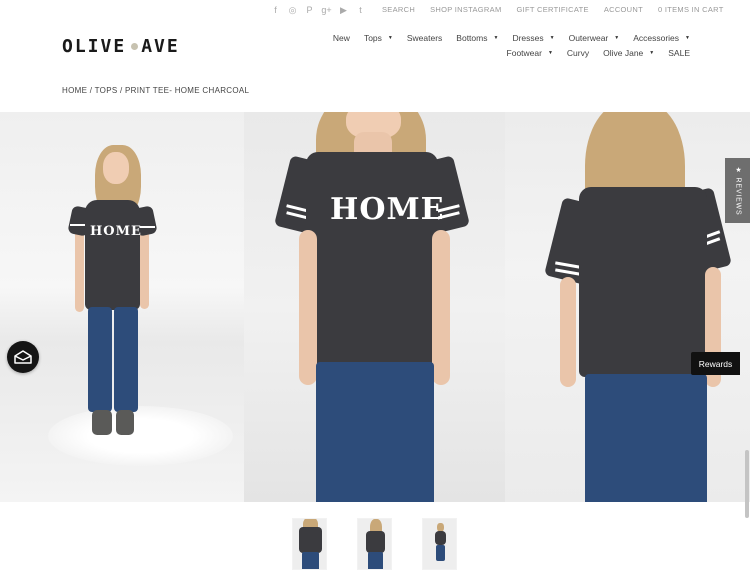 This screenshot has height=579, width=750. What do you see at coordinates (747, 484) in the screenshot?
I see `page-scrollbar` at bounding box center [747, 484].